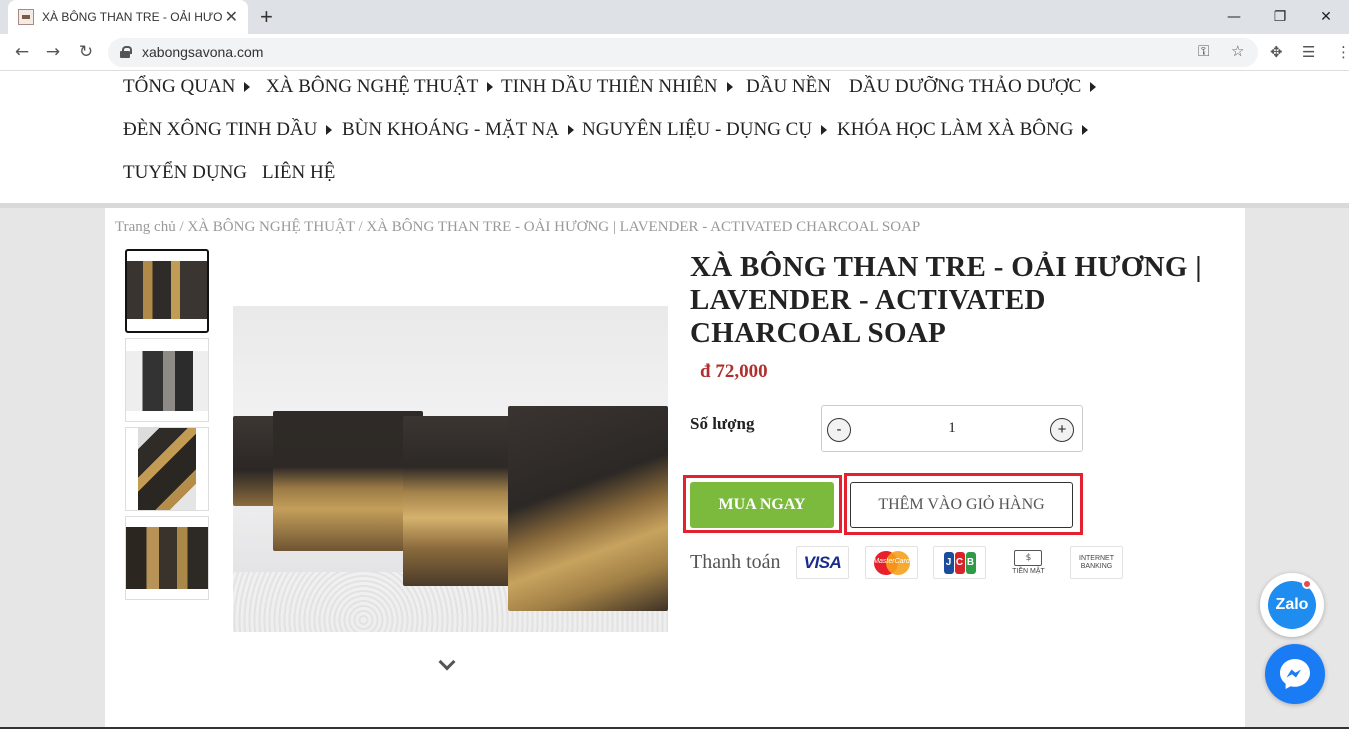 The height and width of the screenshot is (729, 1349). I want to click on tab-title: XÀ BÔNG THAN TRE - OẢI HƯƠNG, so click(132, 17).